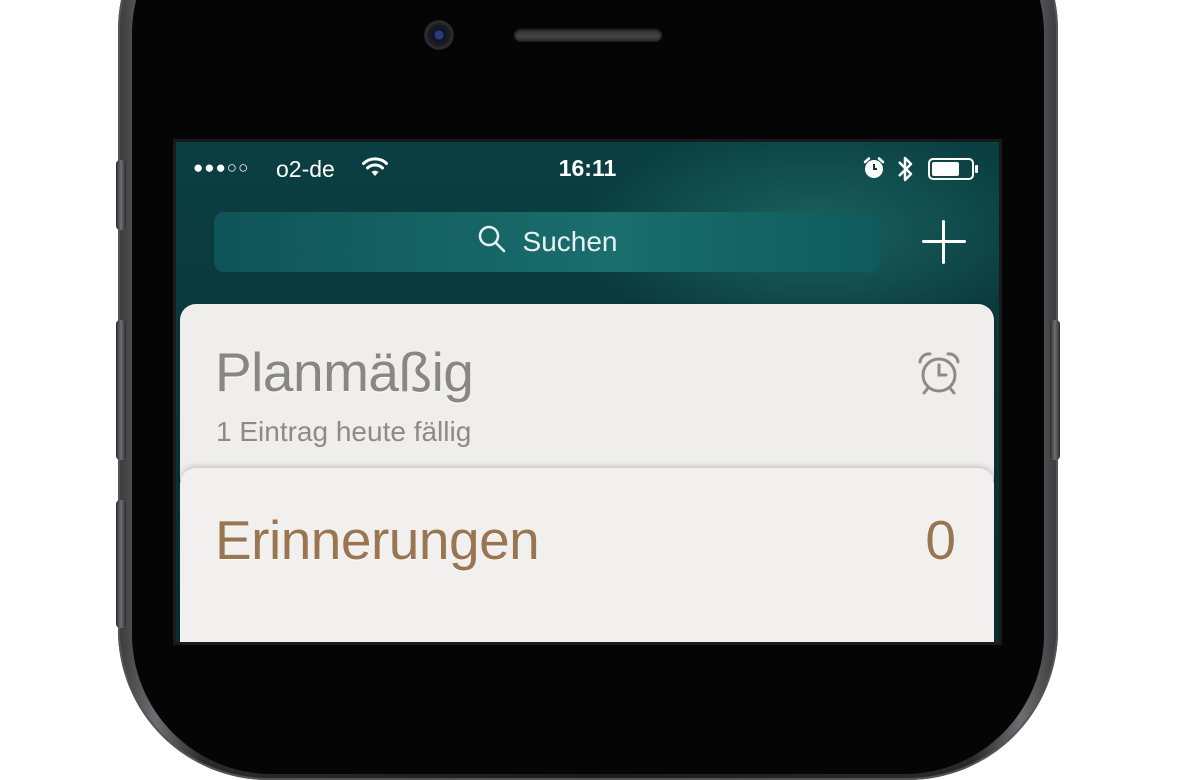 Image resolution: width=1200 pixels, height=780 pixels. Describe the element at coordinates (939, 375) in the screenshot. I see `alarm-clock-icon` at that location.